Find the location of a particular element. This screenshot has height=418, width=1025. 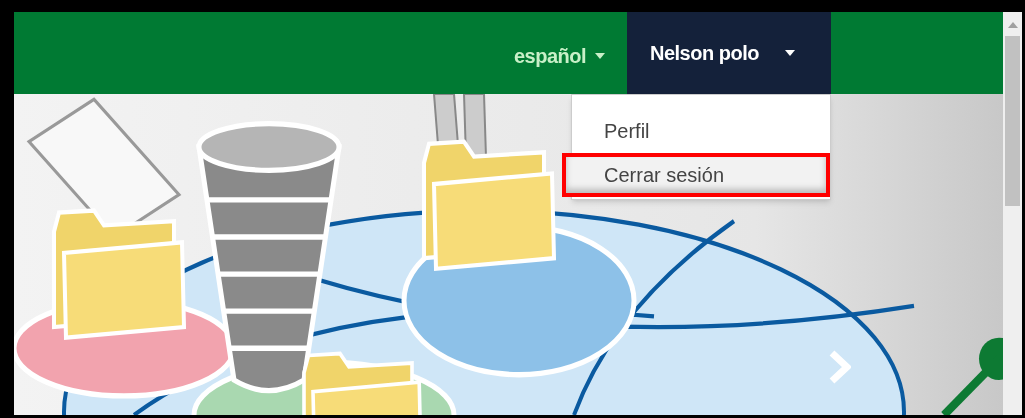

language-menu: español is located at coordinates (559, 56).